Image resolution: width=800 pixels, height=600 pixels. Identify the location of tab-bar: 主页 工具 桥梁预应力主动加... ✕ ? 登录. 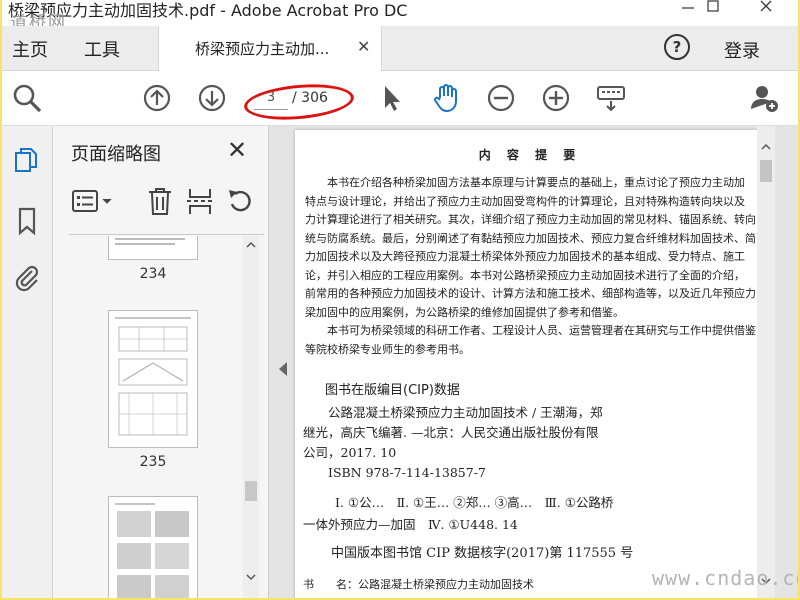
(400, 48).